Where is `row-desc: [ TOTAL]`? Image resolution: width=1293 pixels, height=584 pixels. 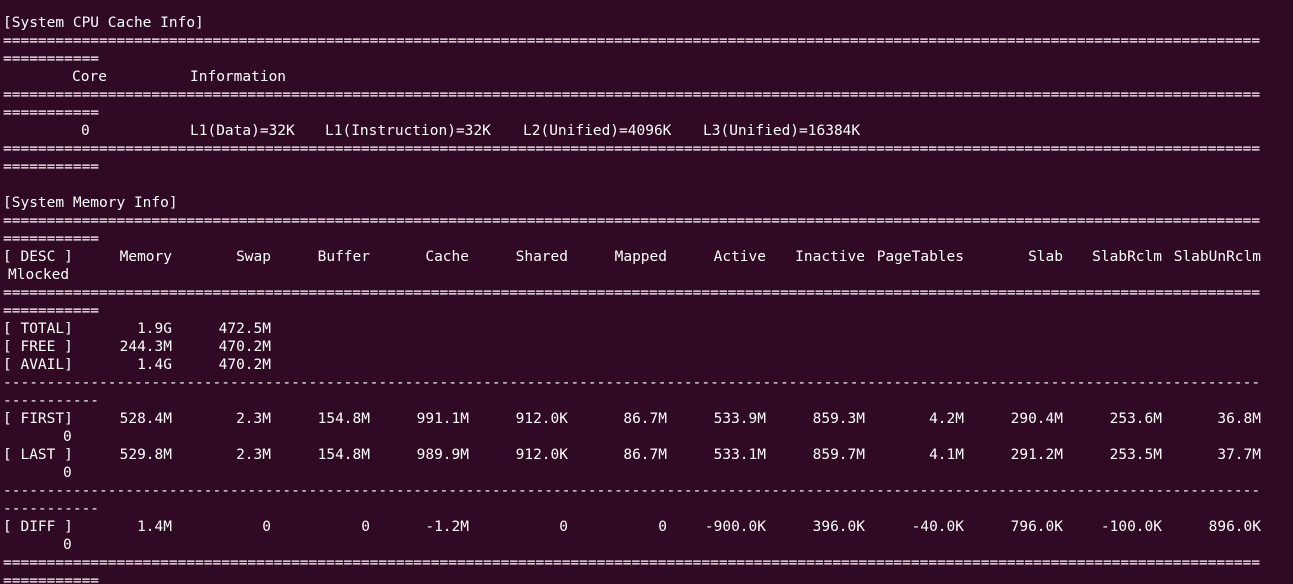
row-desc: [ TOTAL] is located at coordinates (38, 329).